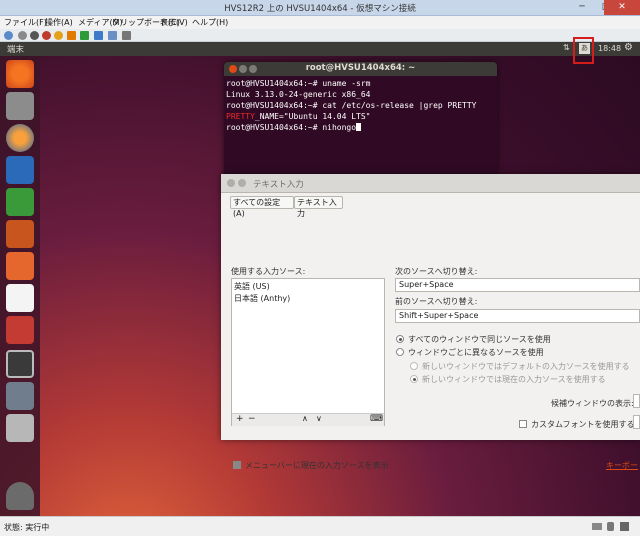 Image resolution: width=640 pixels, height=536 pixels. What do you see at coordinates (20, 330) in the screenshot?
I see `settings-icon` at bounding box center [20, 330].